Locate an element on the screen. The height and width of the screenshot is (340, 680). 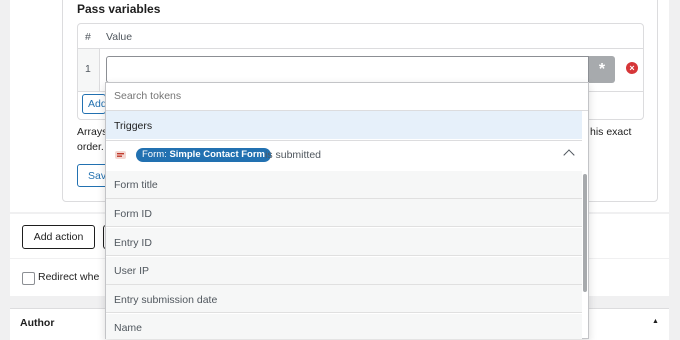
add-row-button: Add is located at coordinates (94, 104).